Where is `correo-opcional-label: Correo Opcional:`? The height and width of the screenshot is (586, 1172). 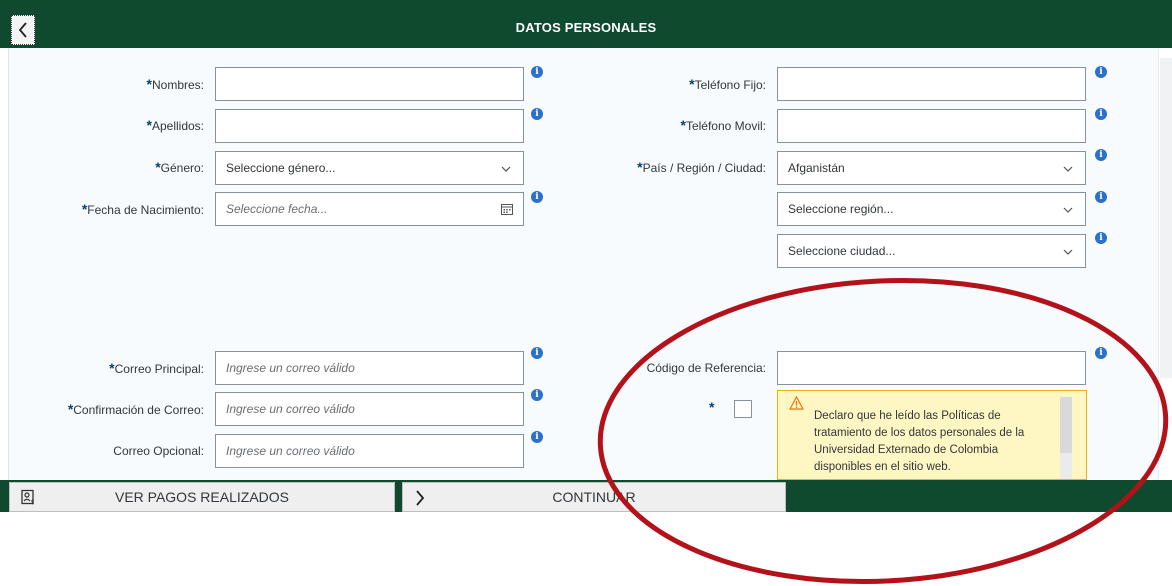
correo-opcional-label: Correo Opcional: is located at coordinates (158, 451).